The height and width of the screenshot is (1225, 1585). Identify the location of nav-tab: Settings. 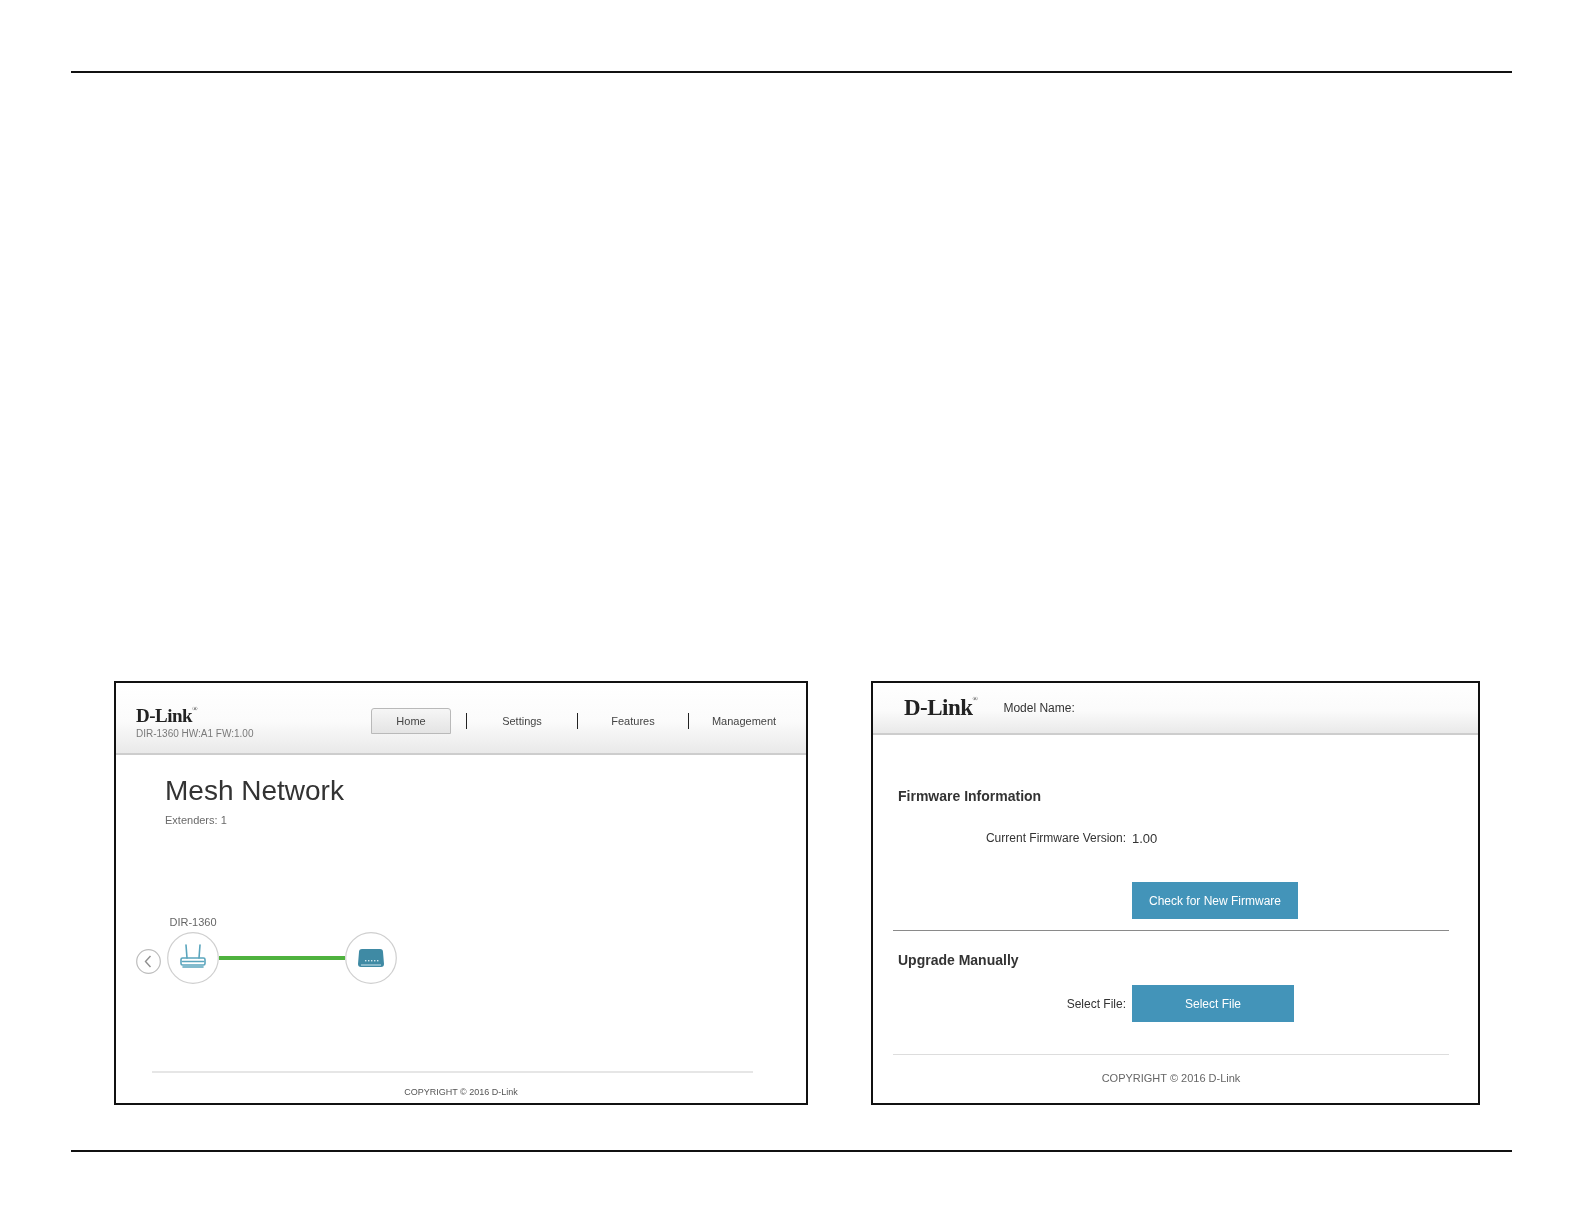
(522, 721).